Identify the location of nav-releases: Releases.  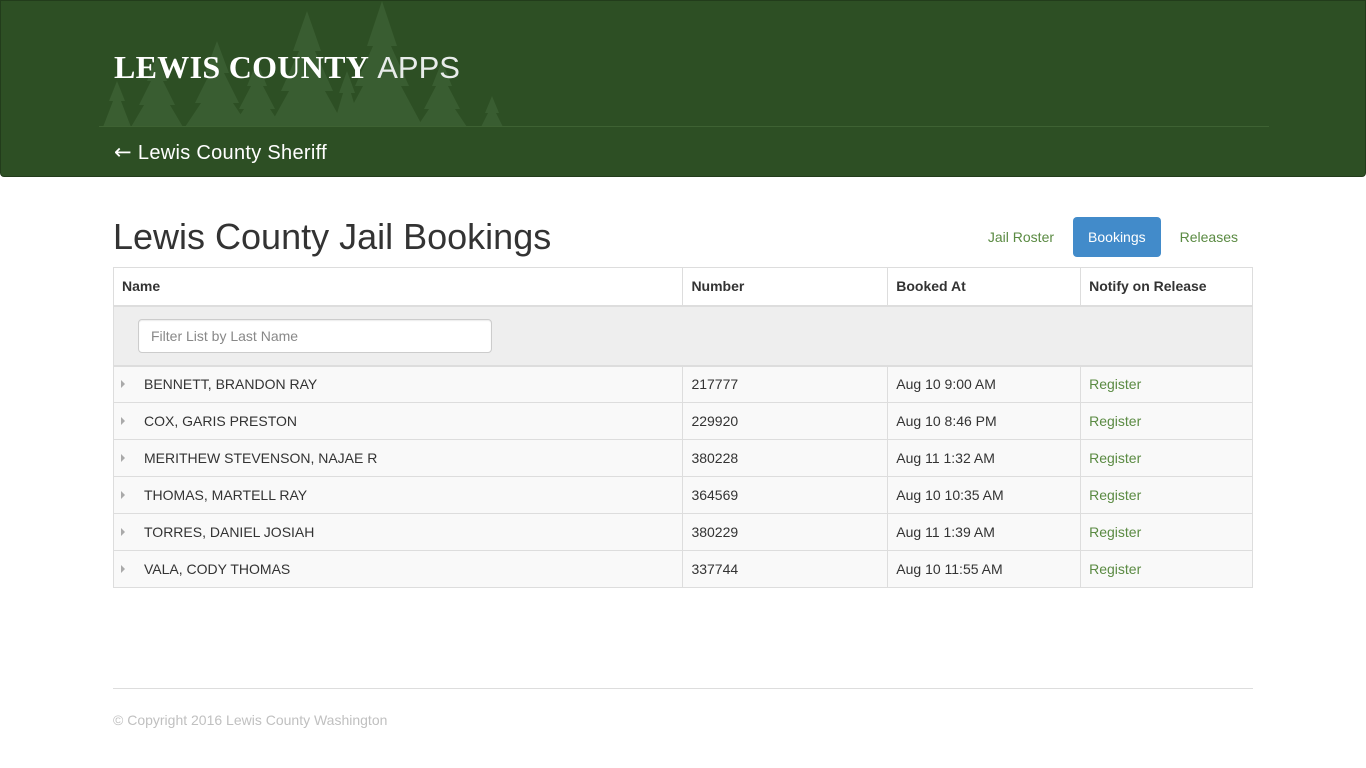
(1209, 237).